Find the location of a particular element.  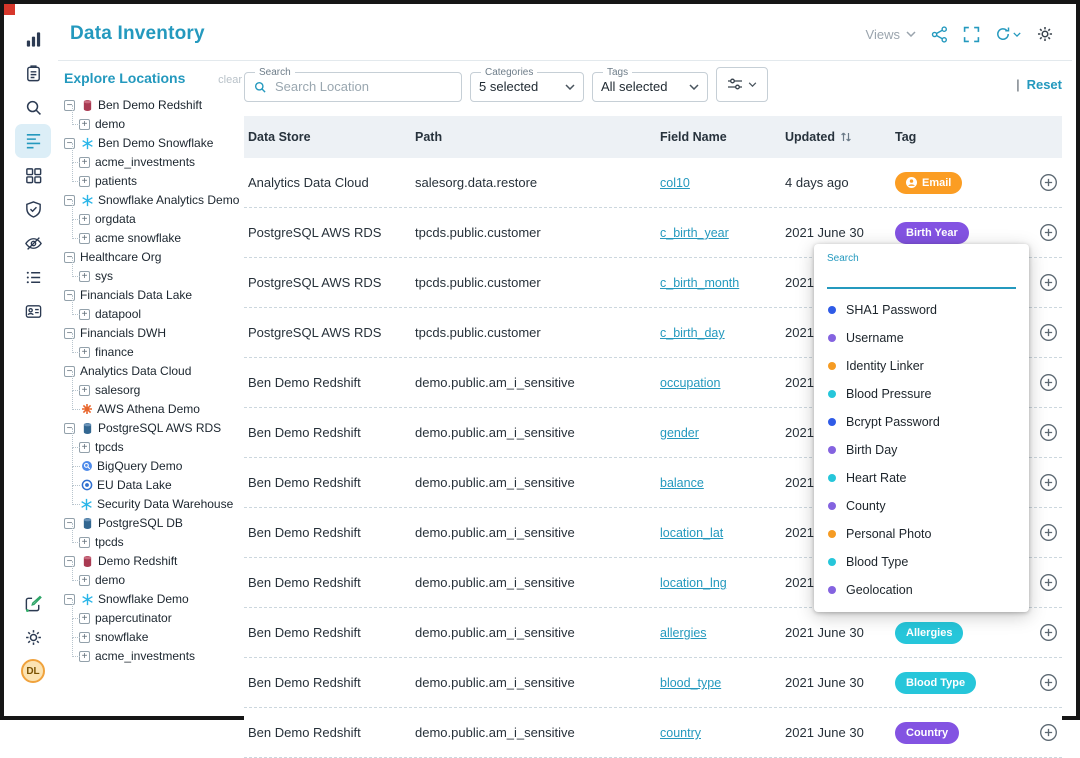

col-updated: Updated is located at coordinates (836, 137).